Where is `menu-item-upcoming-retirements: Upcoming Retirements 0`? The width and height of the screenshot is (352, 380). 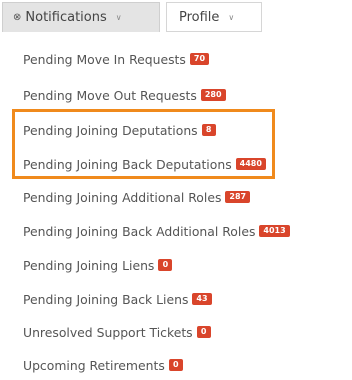
menu-item-upcoming-retirements: Upcoming Retirements 0 is located at coordinates (103, 365).